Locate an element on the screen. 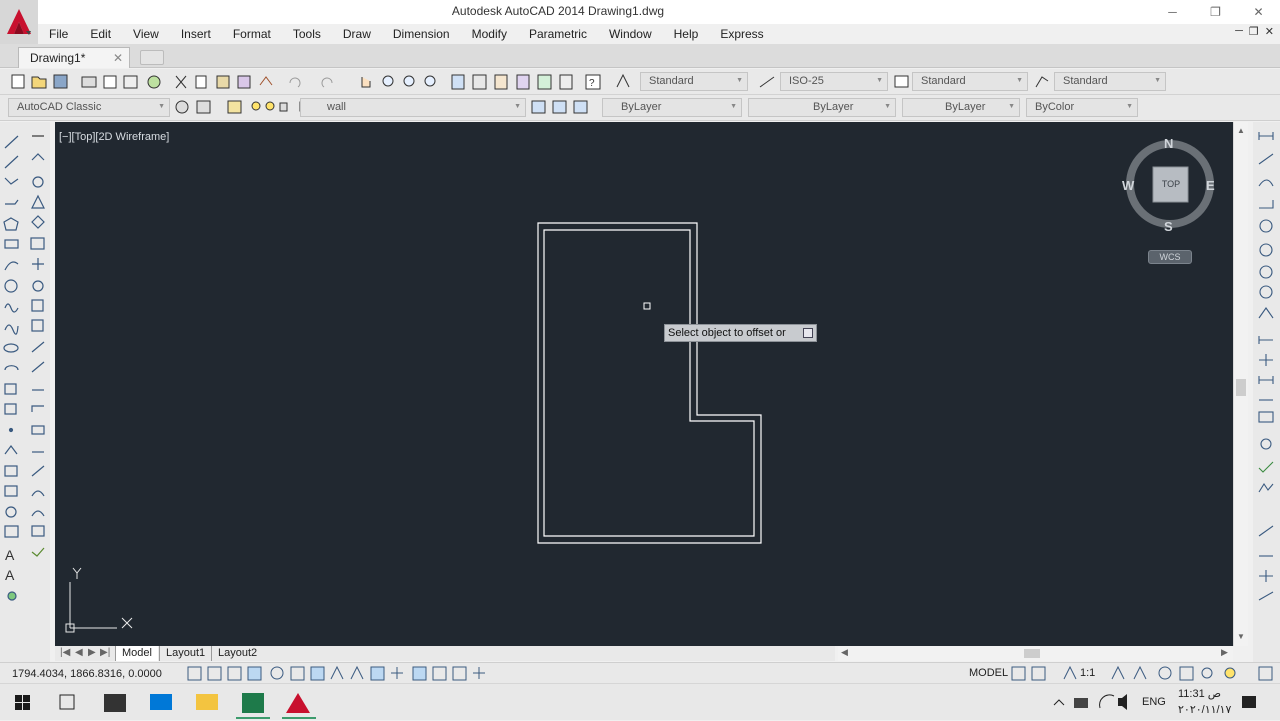 This screenshot has width=1280, height=721. polar-tracking-icon is located at coordinates (277, 673).